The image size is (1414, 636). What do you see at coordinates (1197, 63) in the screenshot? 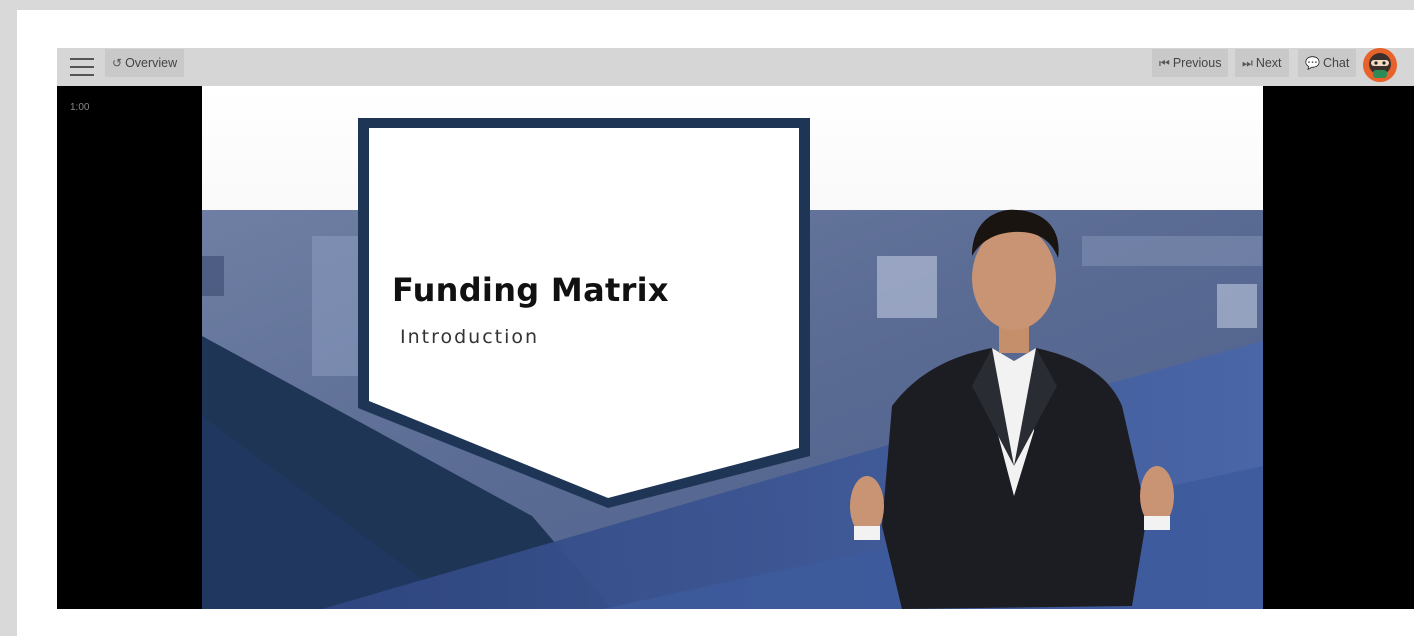
I see `previous-label: Previous` at bounding box center [1197, 63].